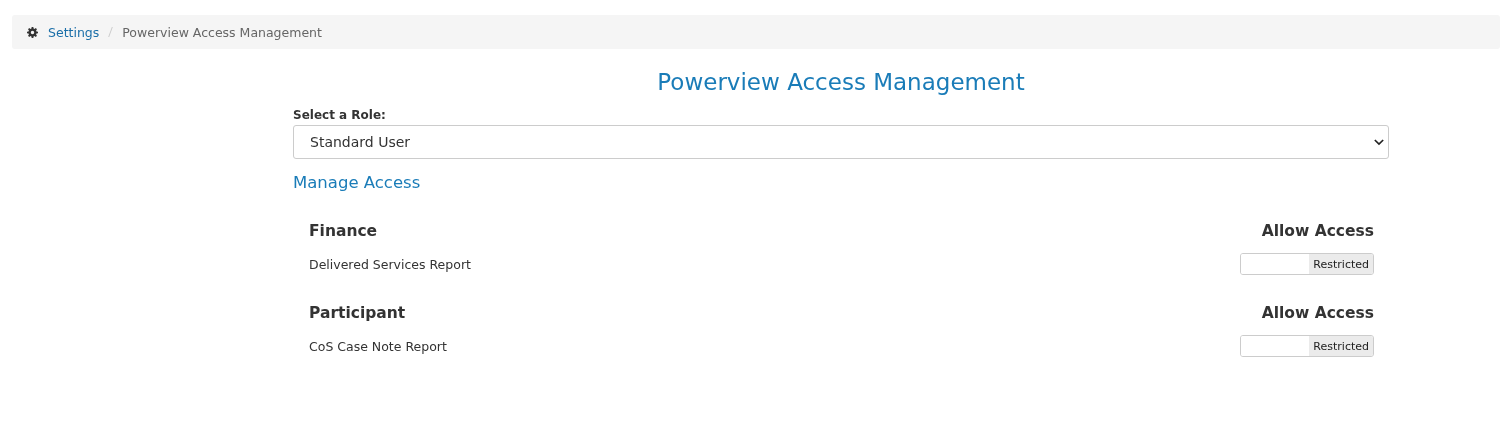 The height and width of the screenshot is (433, 1500). I want to click on page-title: Powerview Access Management, so click(841, 82).